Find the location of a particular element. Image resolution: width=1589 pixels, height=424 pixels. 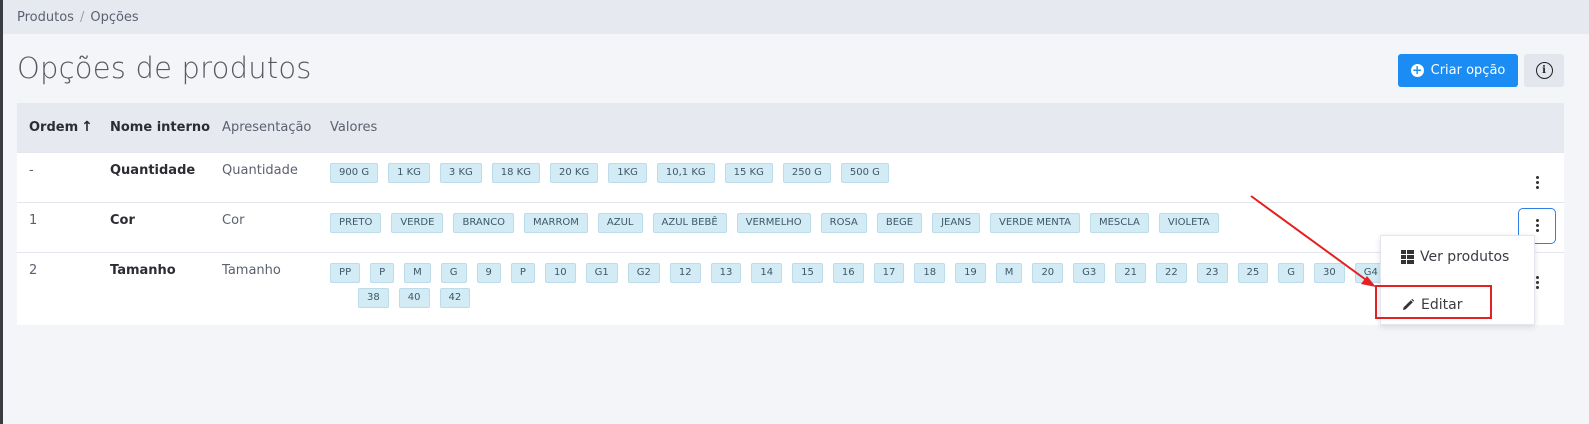

annotation-arrow-icon is located at coordinates (1313, 241).